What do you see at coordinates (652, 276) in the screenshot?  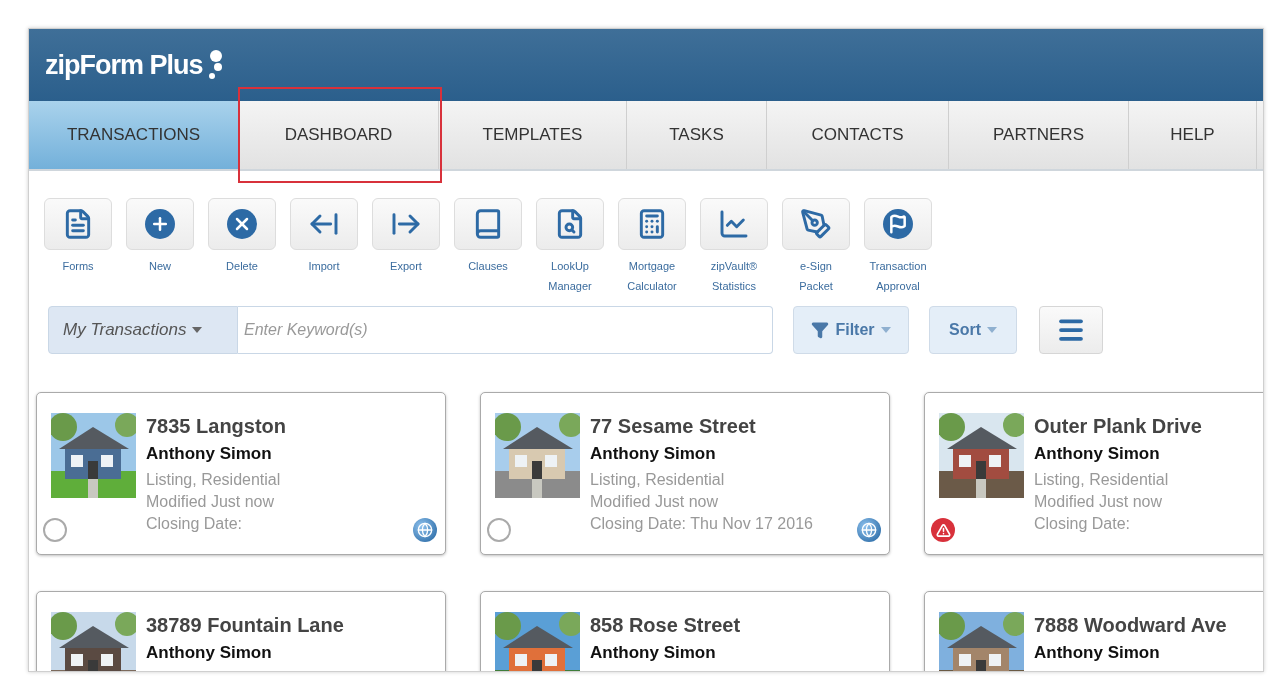 I see `toolbar-label: Mortgage Calculator` at bounding box center [652, 276].